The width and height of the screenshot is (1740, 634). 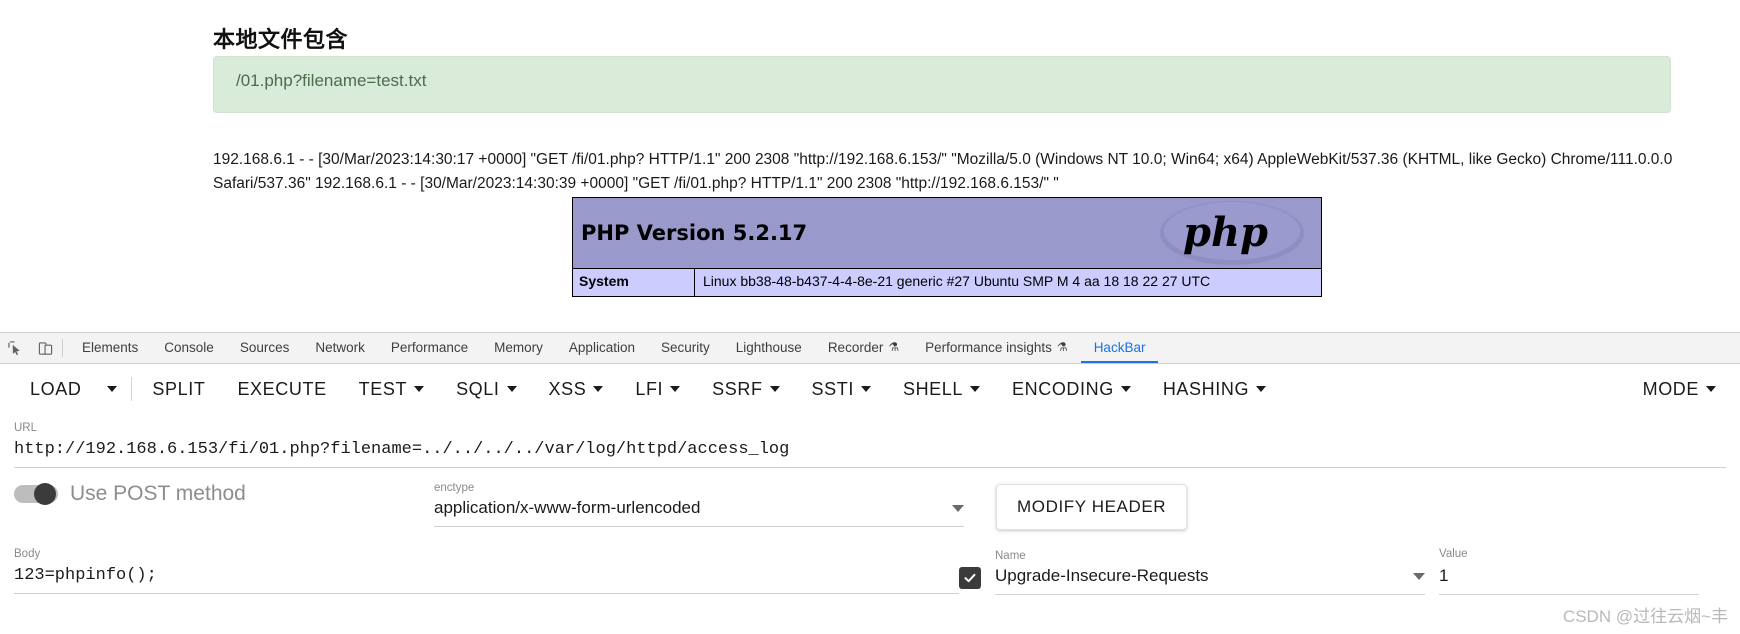 I want to click on tab-elements: Elements, so click(x=110, y=348).